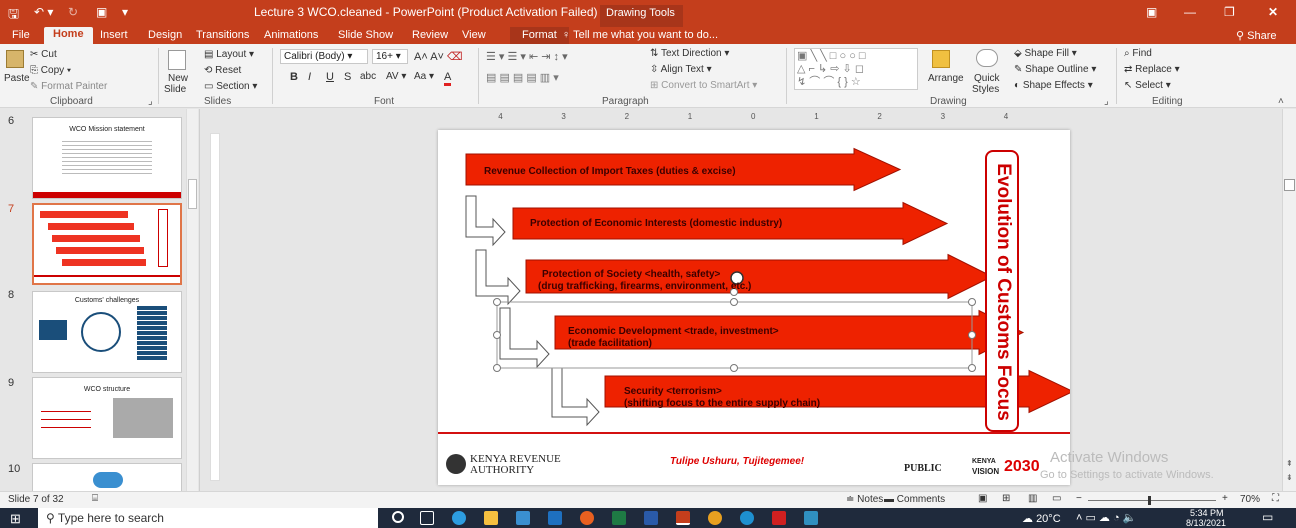 The width and height of the screenshot is (1296, 528). What do you see at coordinates (1190, 12) in the screenshot?
I see `minimize-button: —` at bounding box center [1190, 12].